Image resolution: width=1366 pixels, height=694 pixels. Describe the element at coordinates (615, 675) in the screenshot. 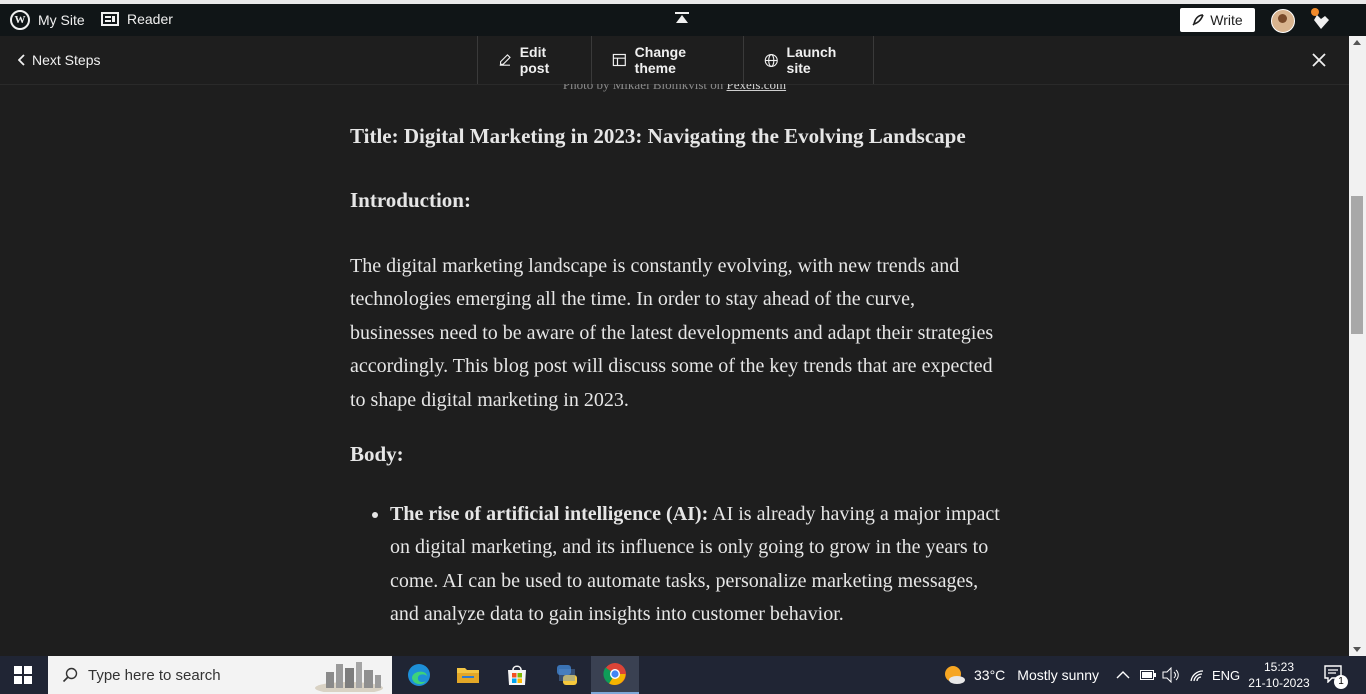

I see `chrome-browser-icon` at that location.